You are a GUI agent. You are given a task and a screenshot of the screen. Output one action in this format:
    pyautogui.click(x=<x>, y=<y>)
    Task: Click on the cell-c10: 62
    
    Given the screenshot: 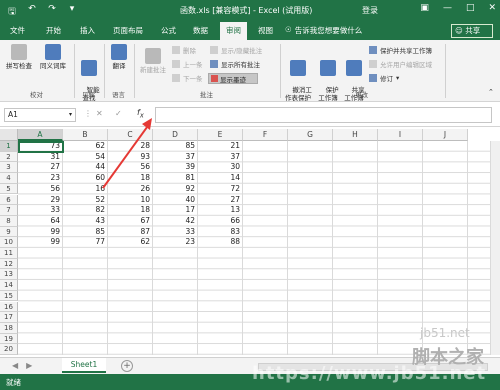 What is the action you would take?
    pyautogui.click(x=130, y=242)
    